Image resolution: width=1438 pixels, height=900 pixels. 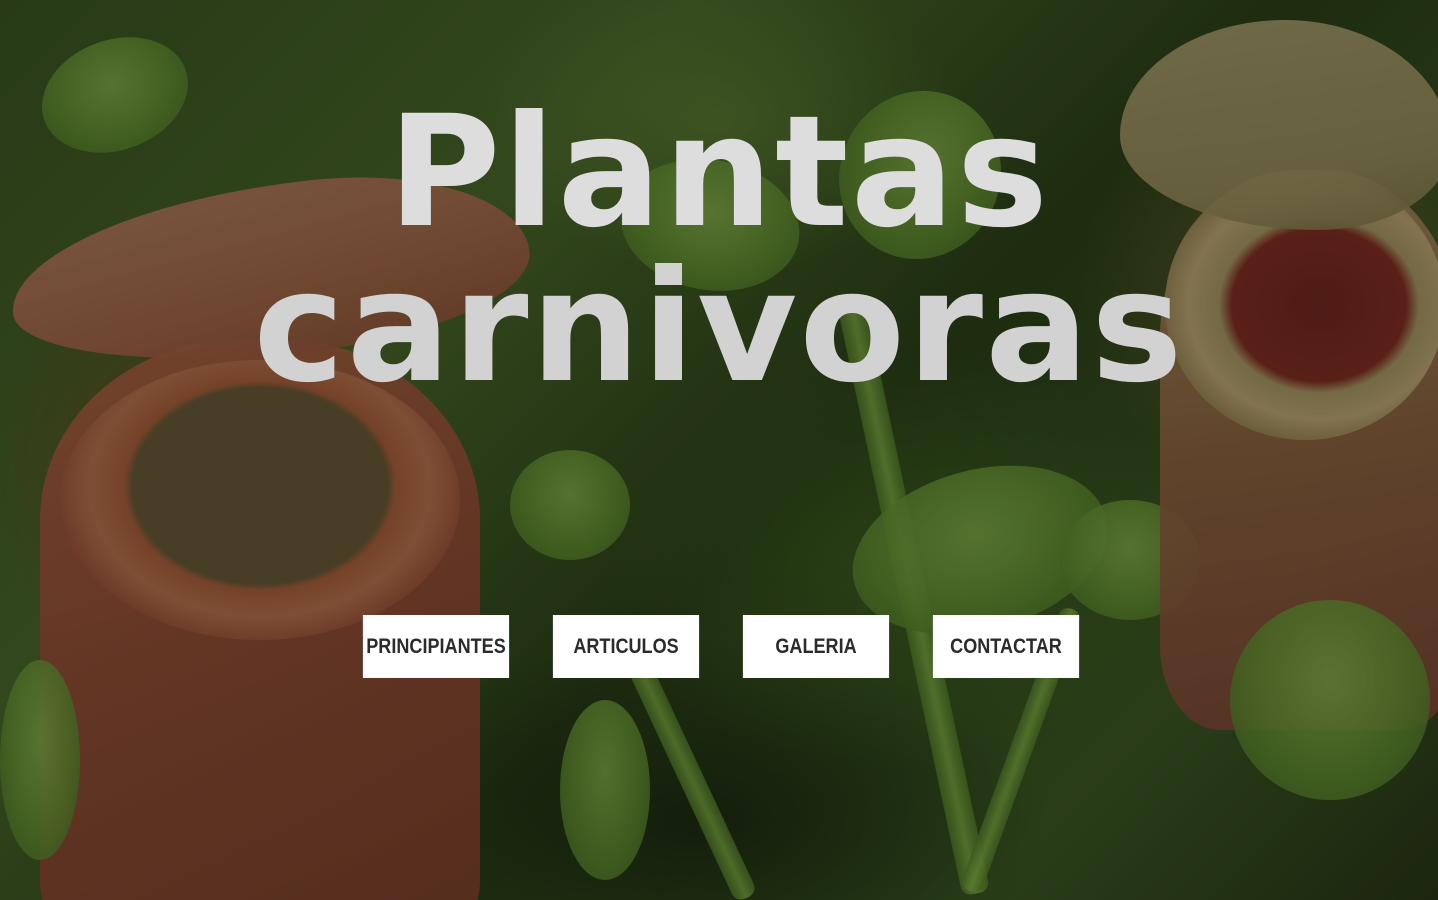 I want to click on nav-button-galeria: GALERIA, so click(x=816, y=646).